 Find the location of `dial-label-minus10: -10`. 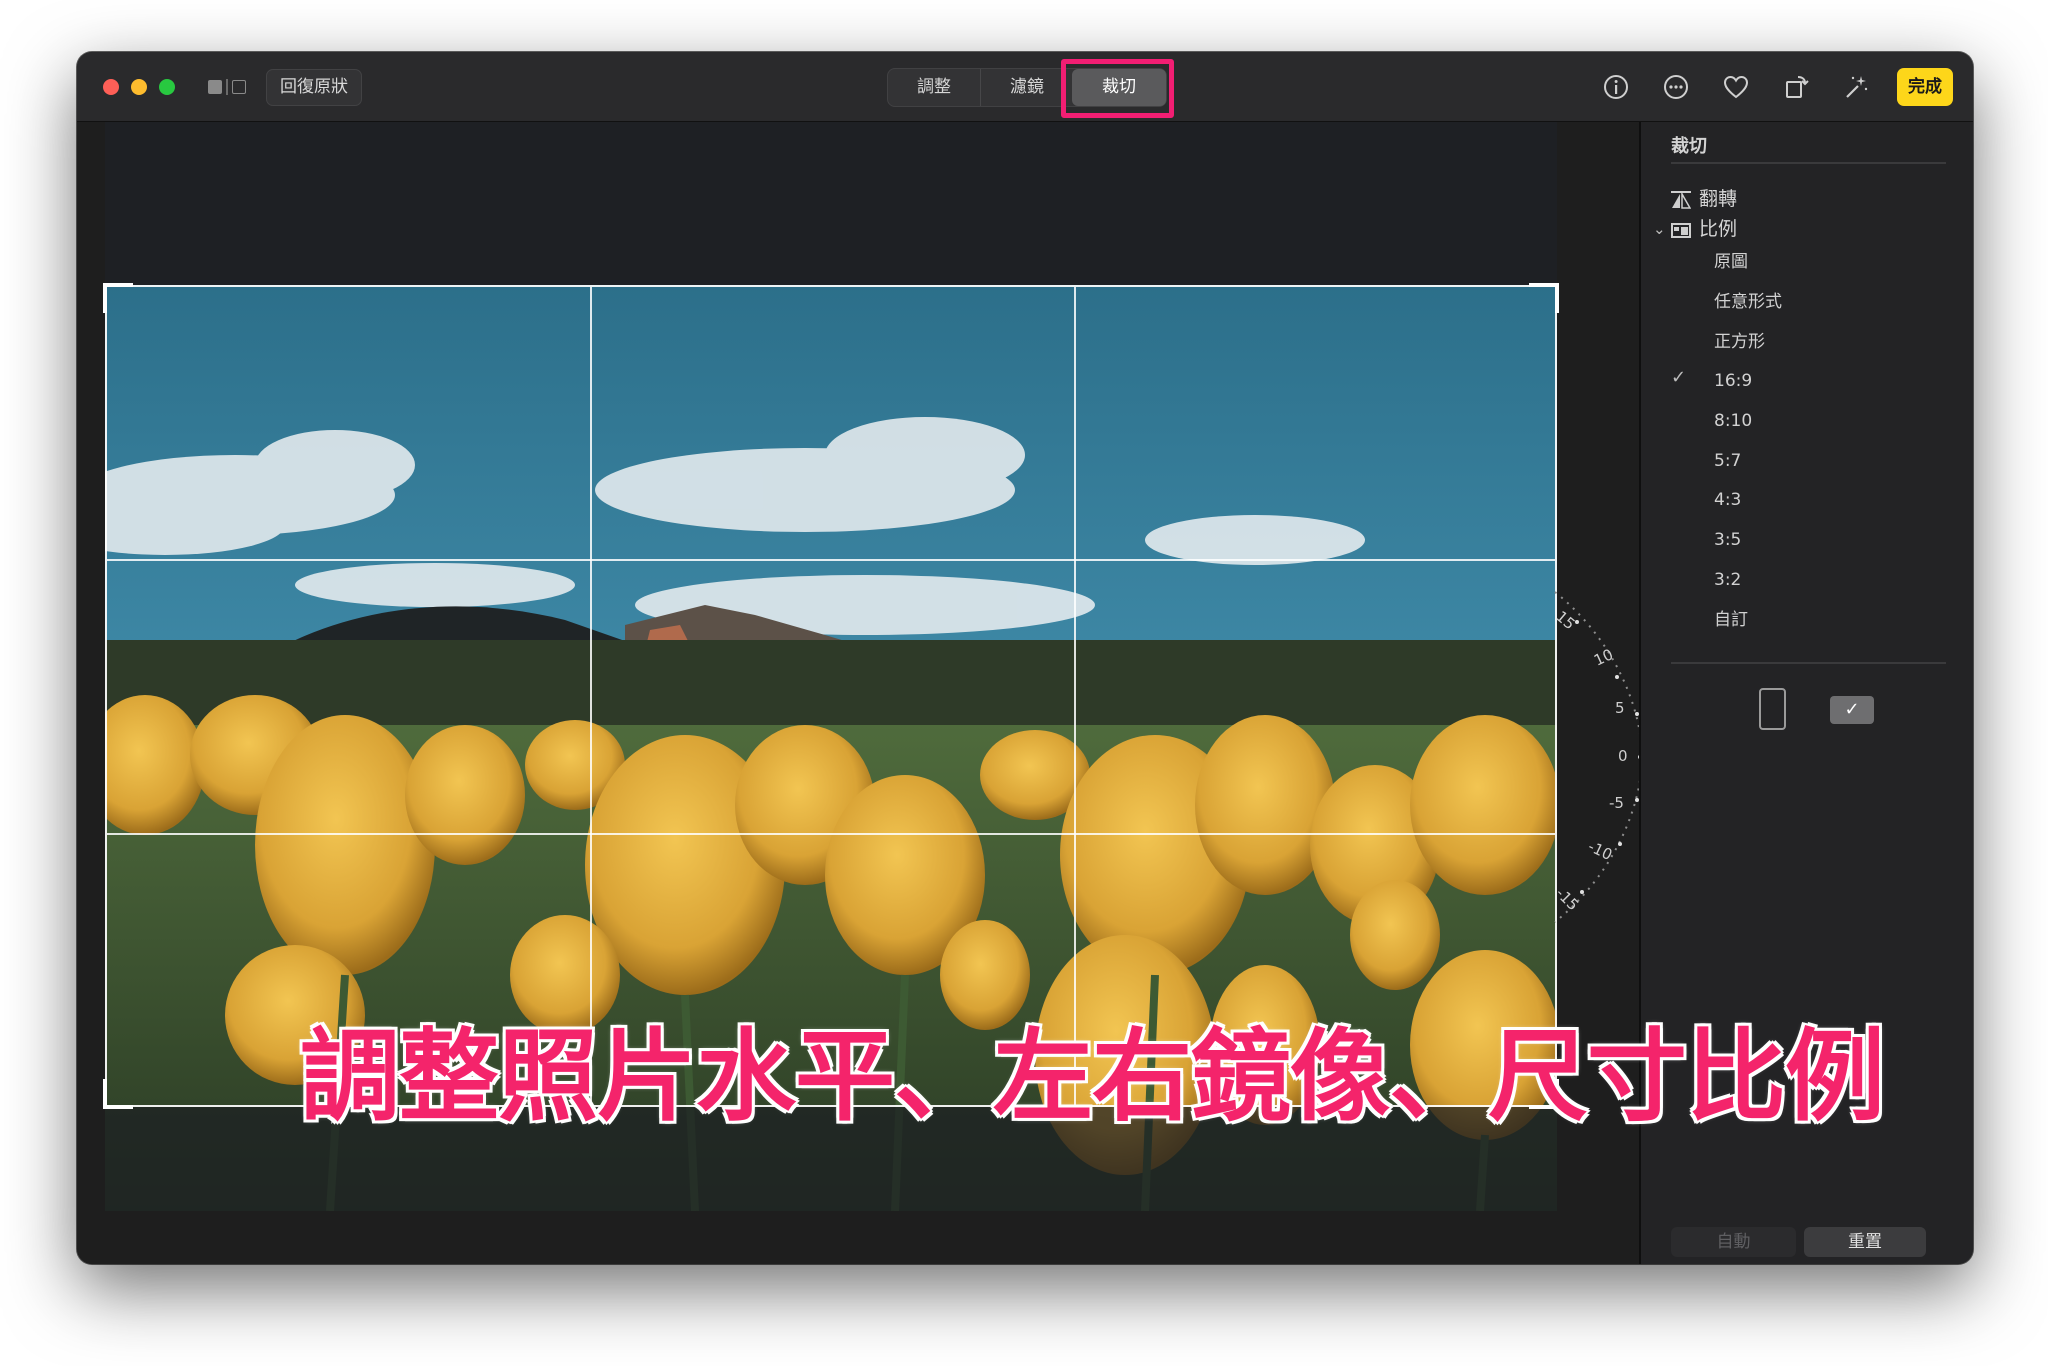

dial-label-minus10: -10 is located at coordinates (1600, 850).